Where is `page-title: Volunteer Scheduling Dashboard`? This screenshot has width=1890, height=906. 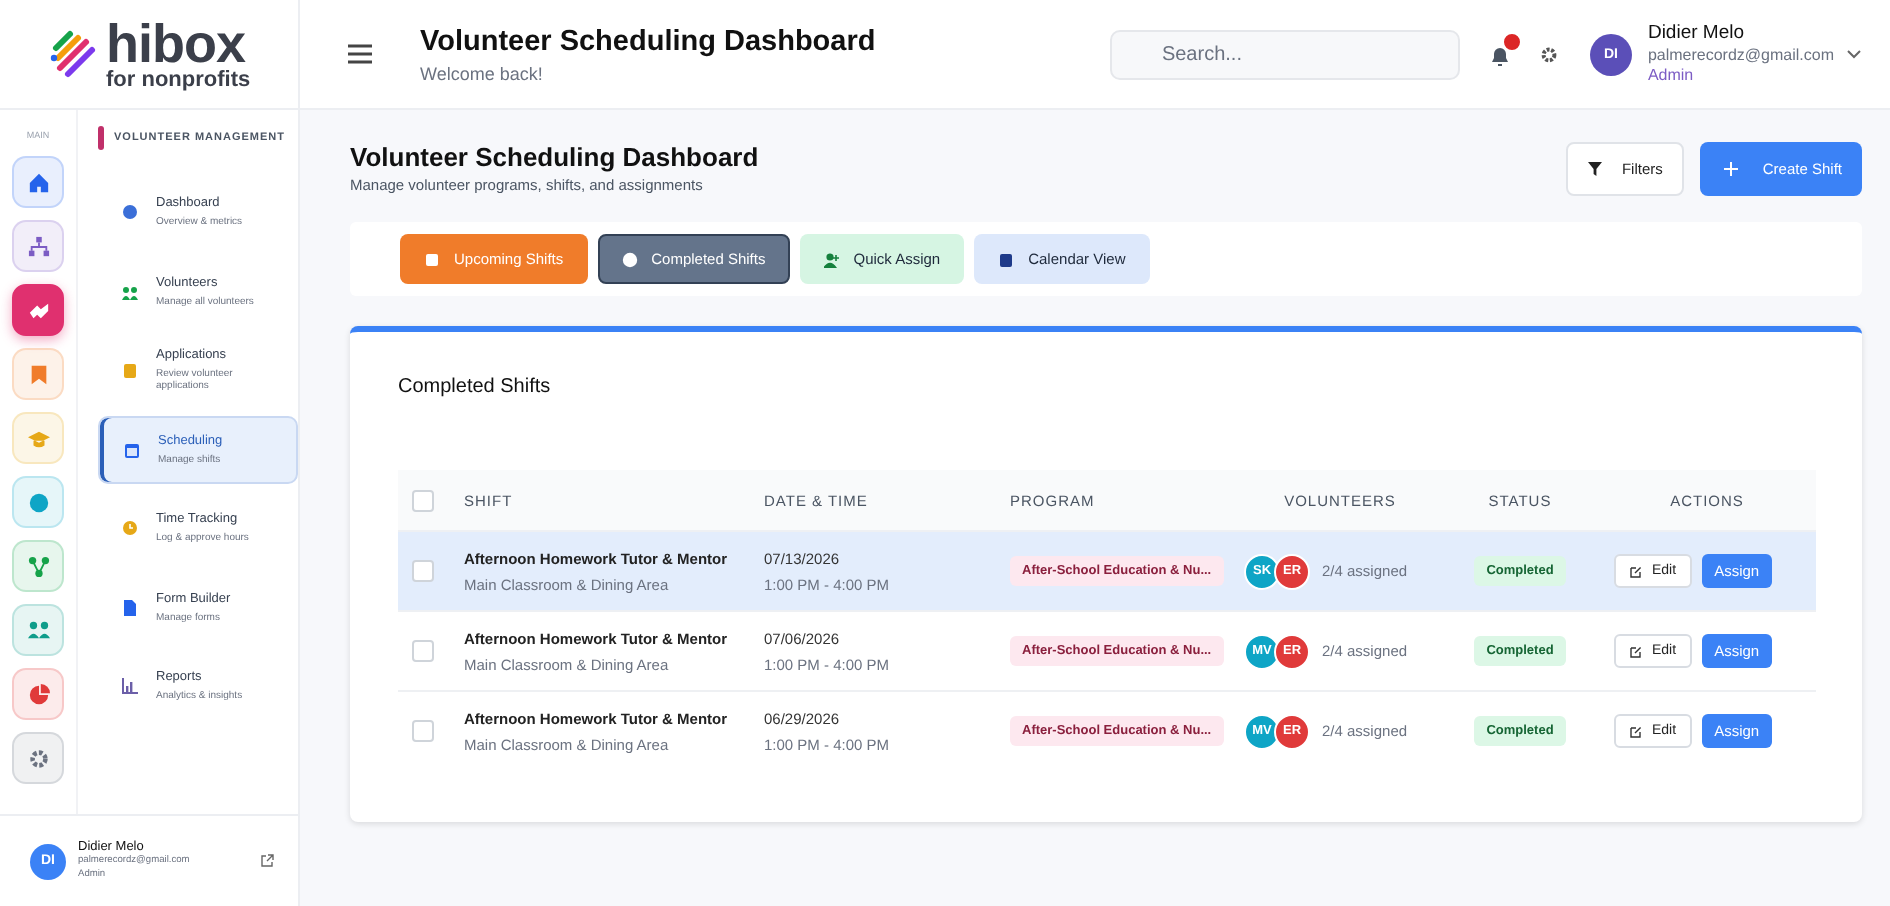
page-title: Volunteer Scheduling Dashboard is located at coordinates (555, 157).